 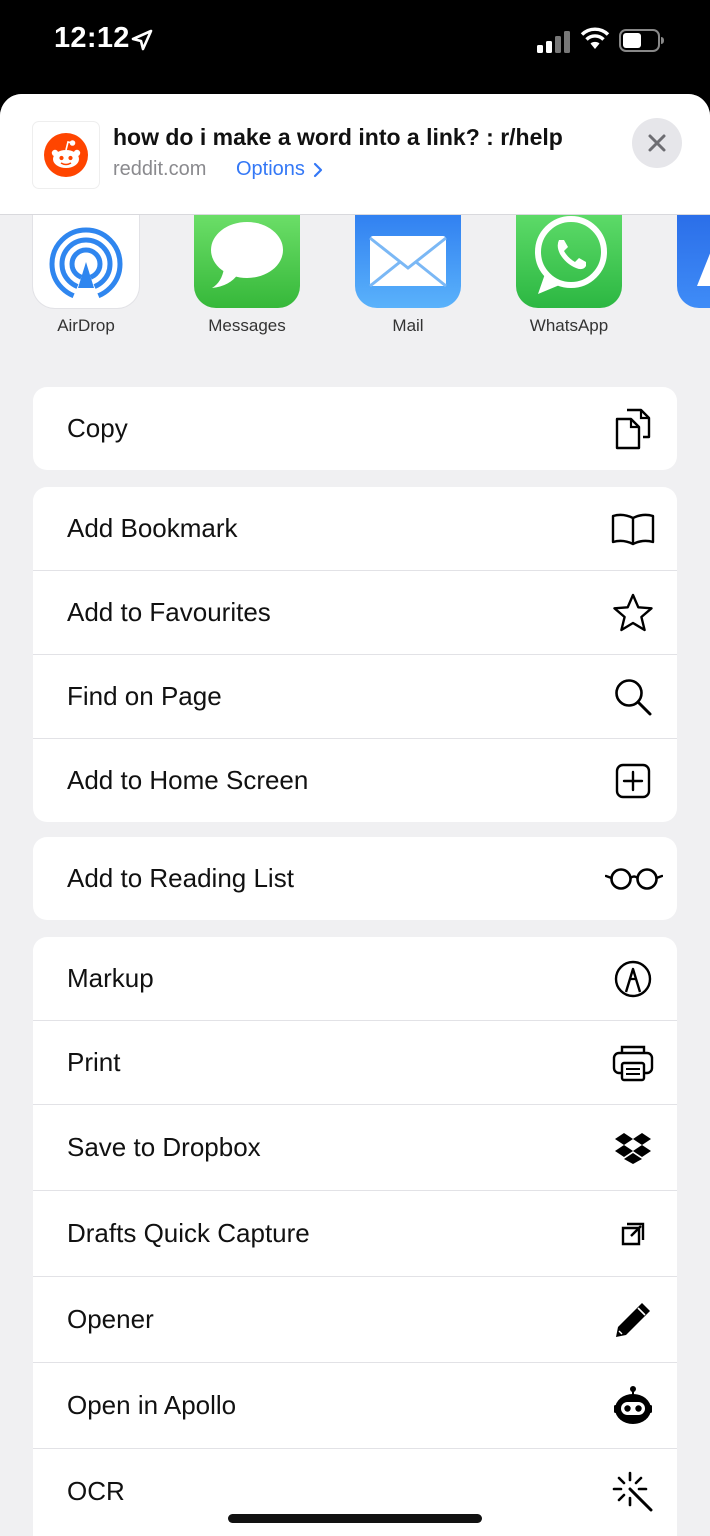 What do you see at coordinates (164, 1147) in the screenshot?
I see `action-label: Save to Dropbox` at bounding box center [164, 1147].